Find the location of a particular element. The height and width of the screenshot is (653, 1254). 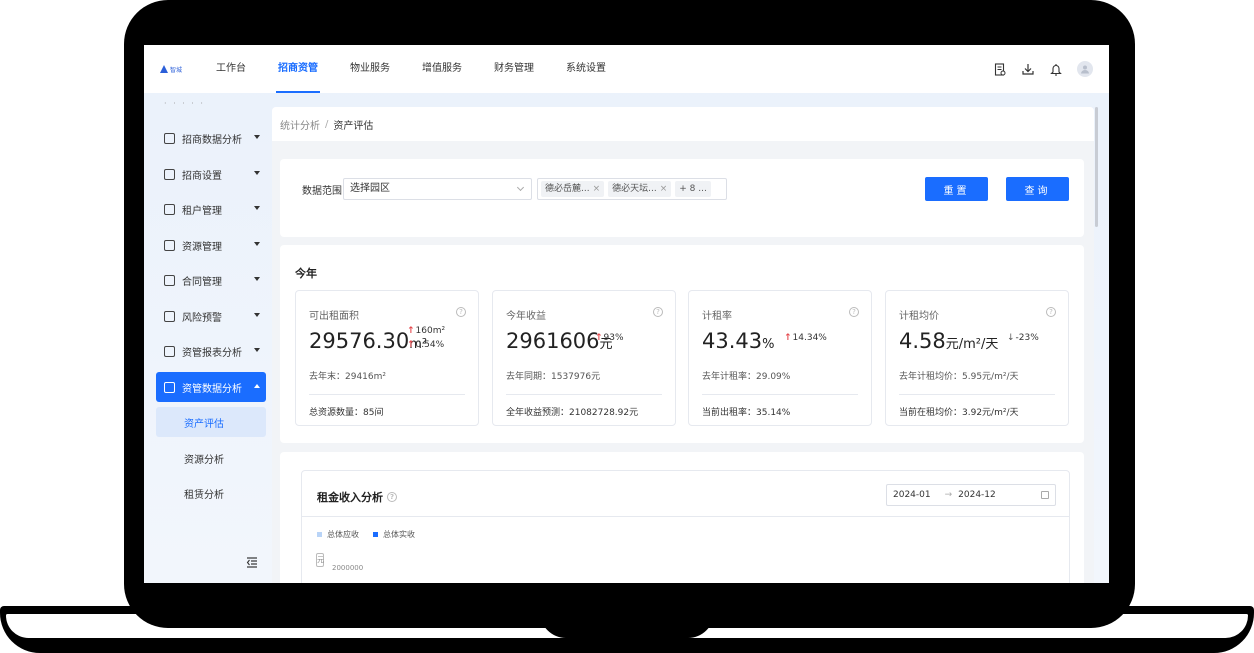

alarm-icon is located at coordinates (169, 316).